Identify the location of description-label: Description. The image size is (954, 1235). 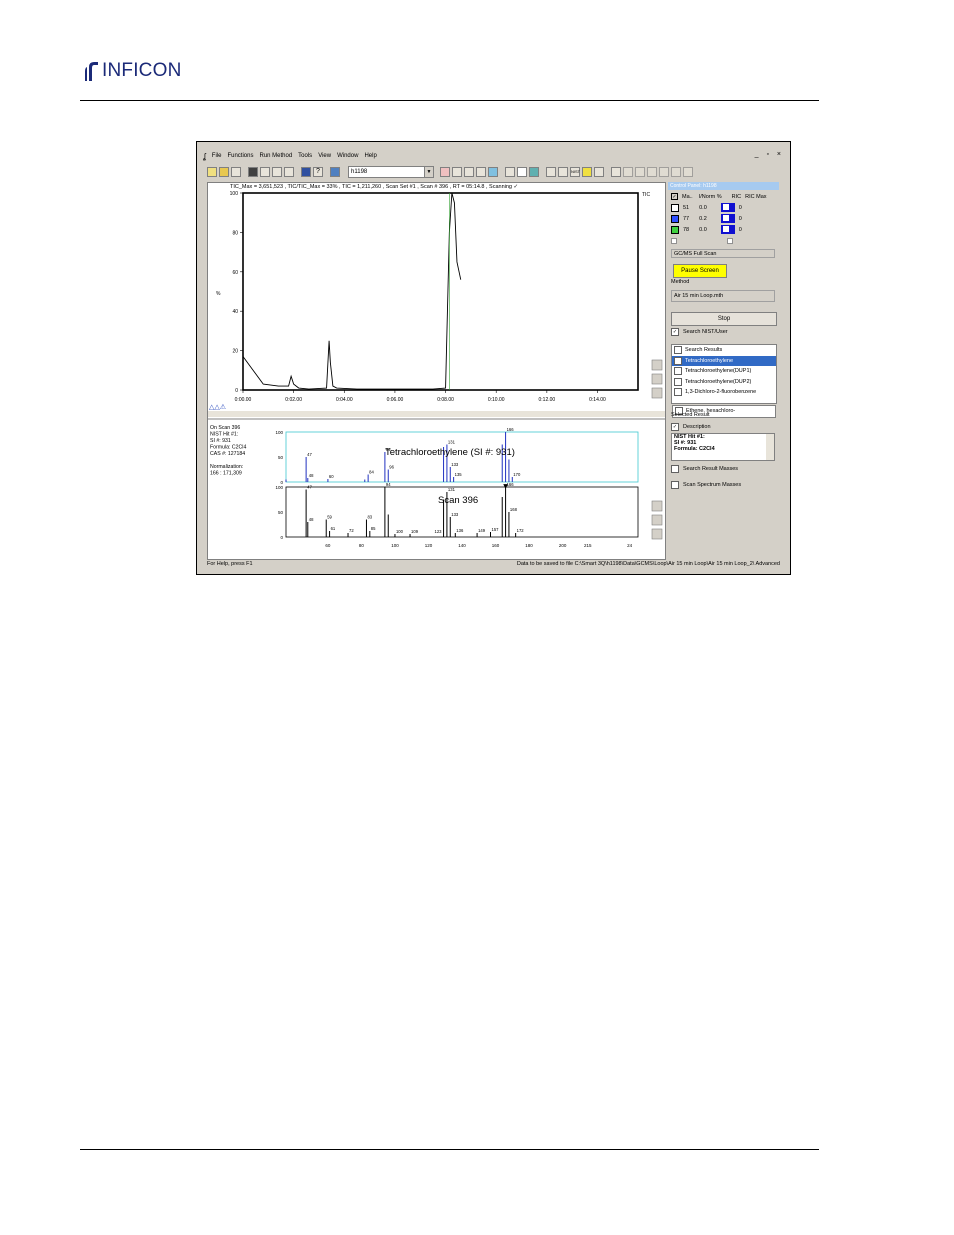
(697, 427).